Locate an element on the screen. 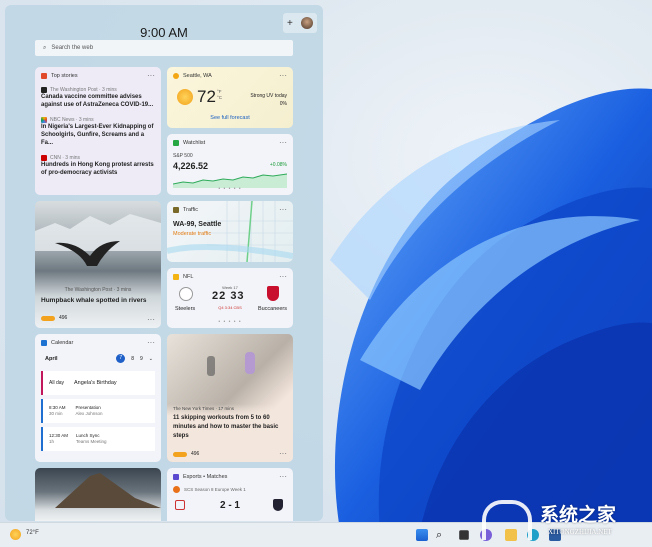  event-subtitle: Alex Johnson is located at coordinates (89, 413).